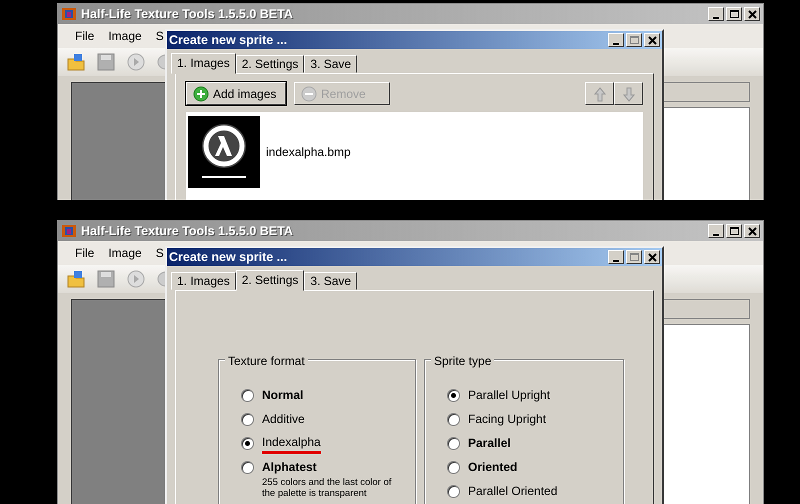 The image size is (800, 504). Describe the element at coordinates (309, 94) in the screenshot. I see `minus-icon` at that location.